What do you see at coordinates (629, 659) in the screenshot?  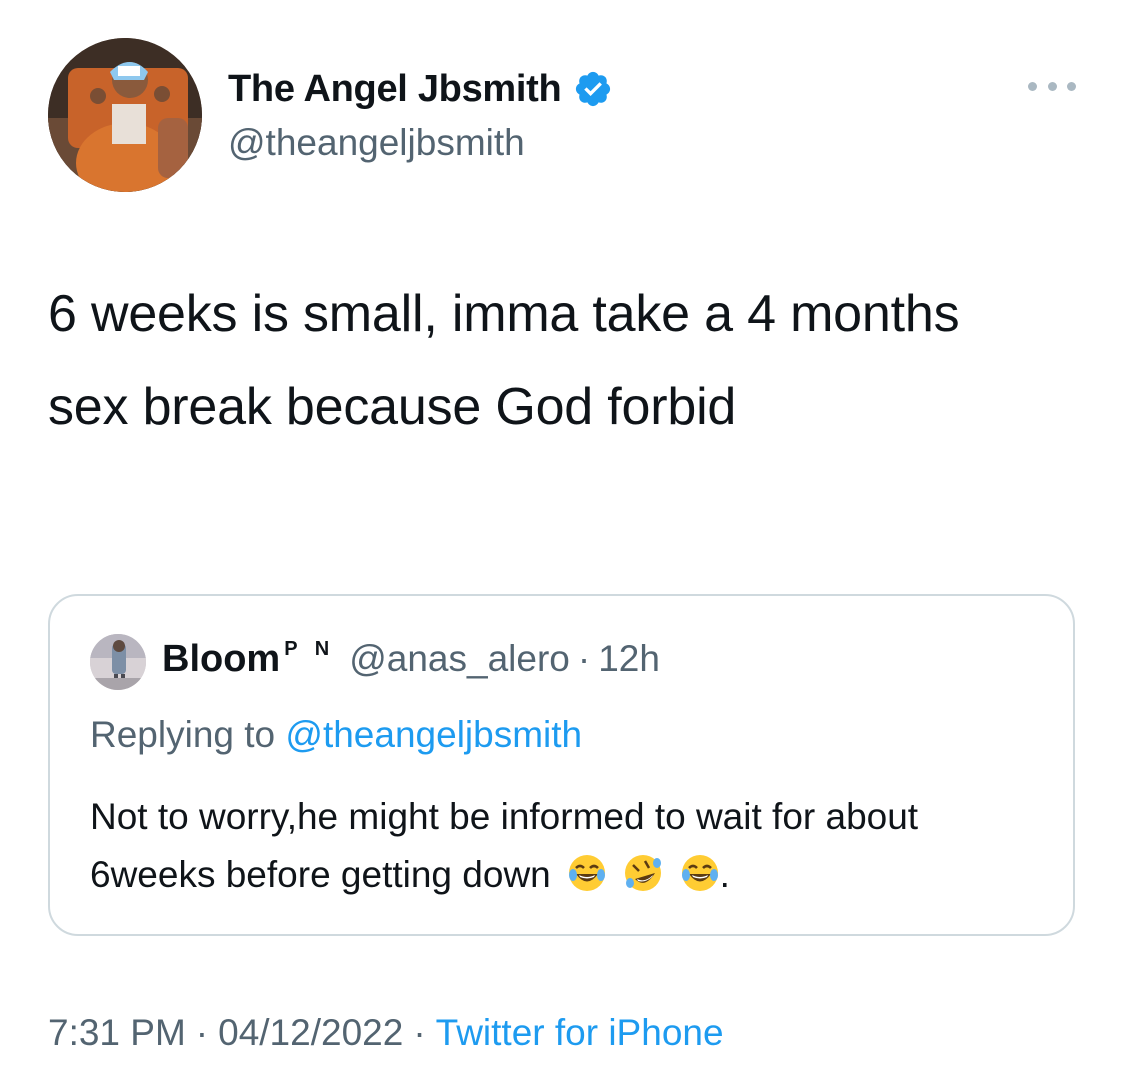 I see `quoted-time: 12h` at bounding box center [629, 659].